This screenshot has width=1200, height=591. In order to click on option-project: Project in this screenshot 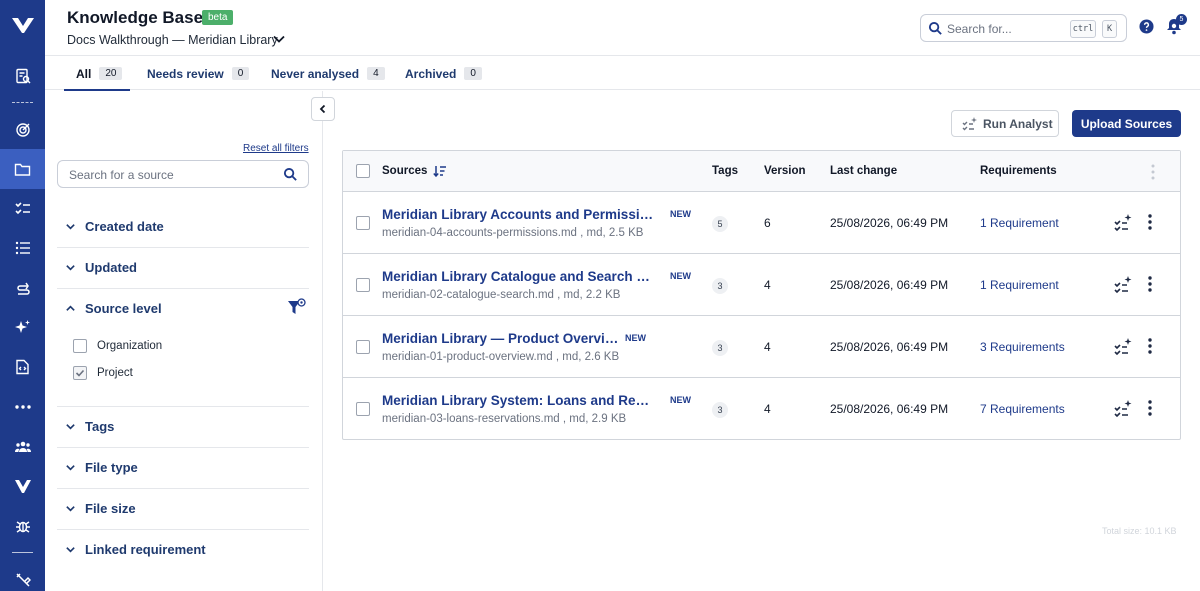, I will do `click(103, 373)`.